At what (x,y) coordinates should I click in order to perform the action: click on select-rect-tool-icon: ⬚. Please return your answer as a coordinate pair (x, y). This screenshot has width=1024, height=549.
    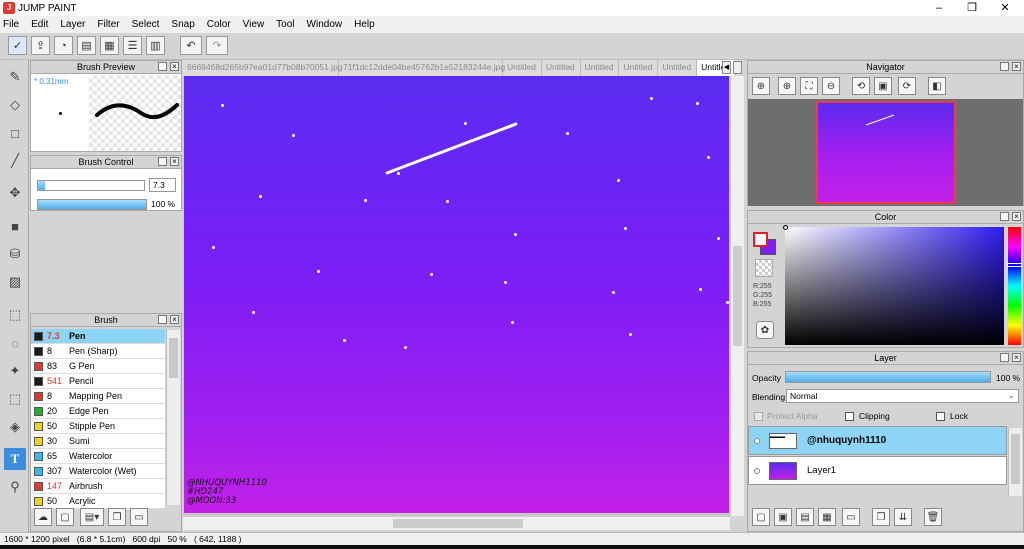
    Looking at the image, I should click on (15, 315).